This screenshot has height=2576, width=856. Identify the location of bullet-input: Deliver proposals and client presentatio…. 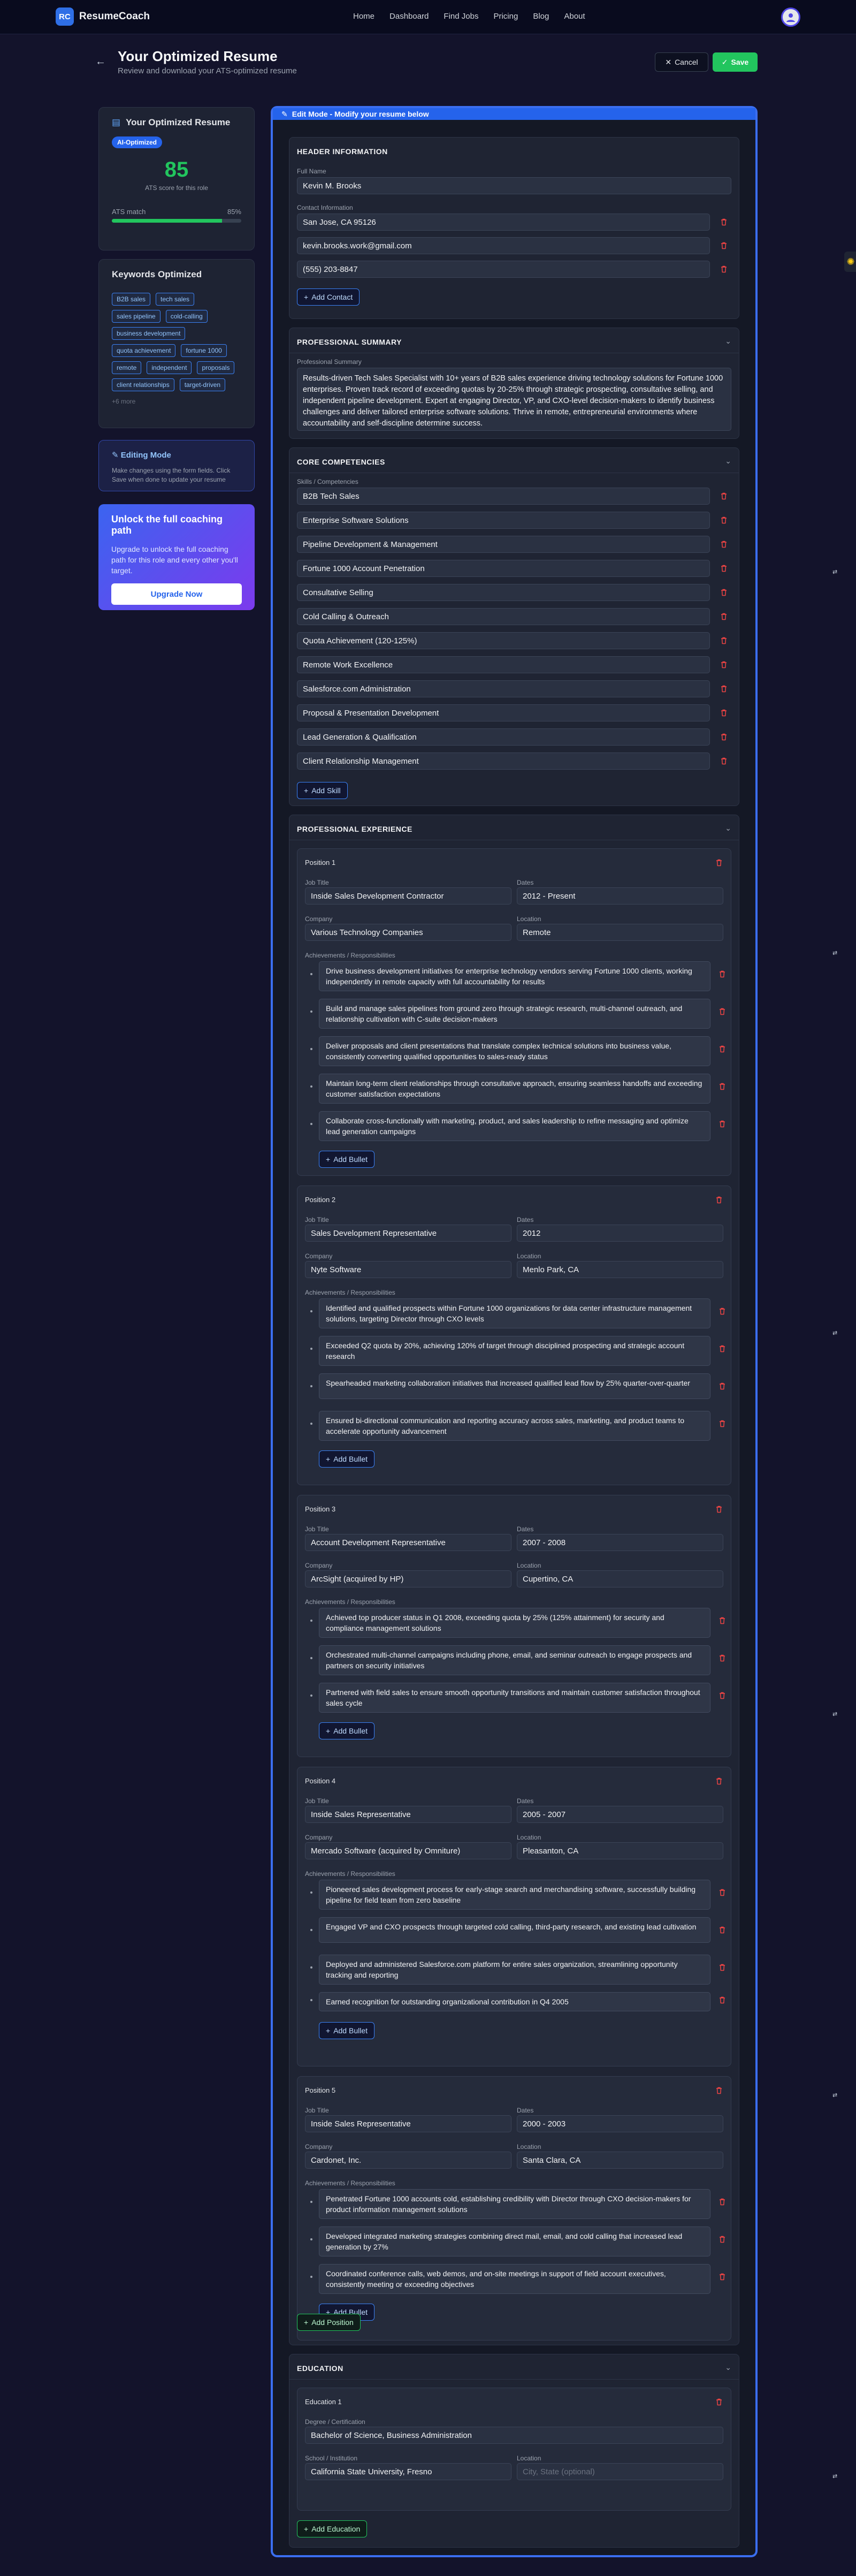
(514, 1051).